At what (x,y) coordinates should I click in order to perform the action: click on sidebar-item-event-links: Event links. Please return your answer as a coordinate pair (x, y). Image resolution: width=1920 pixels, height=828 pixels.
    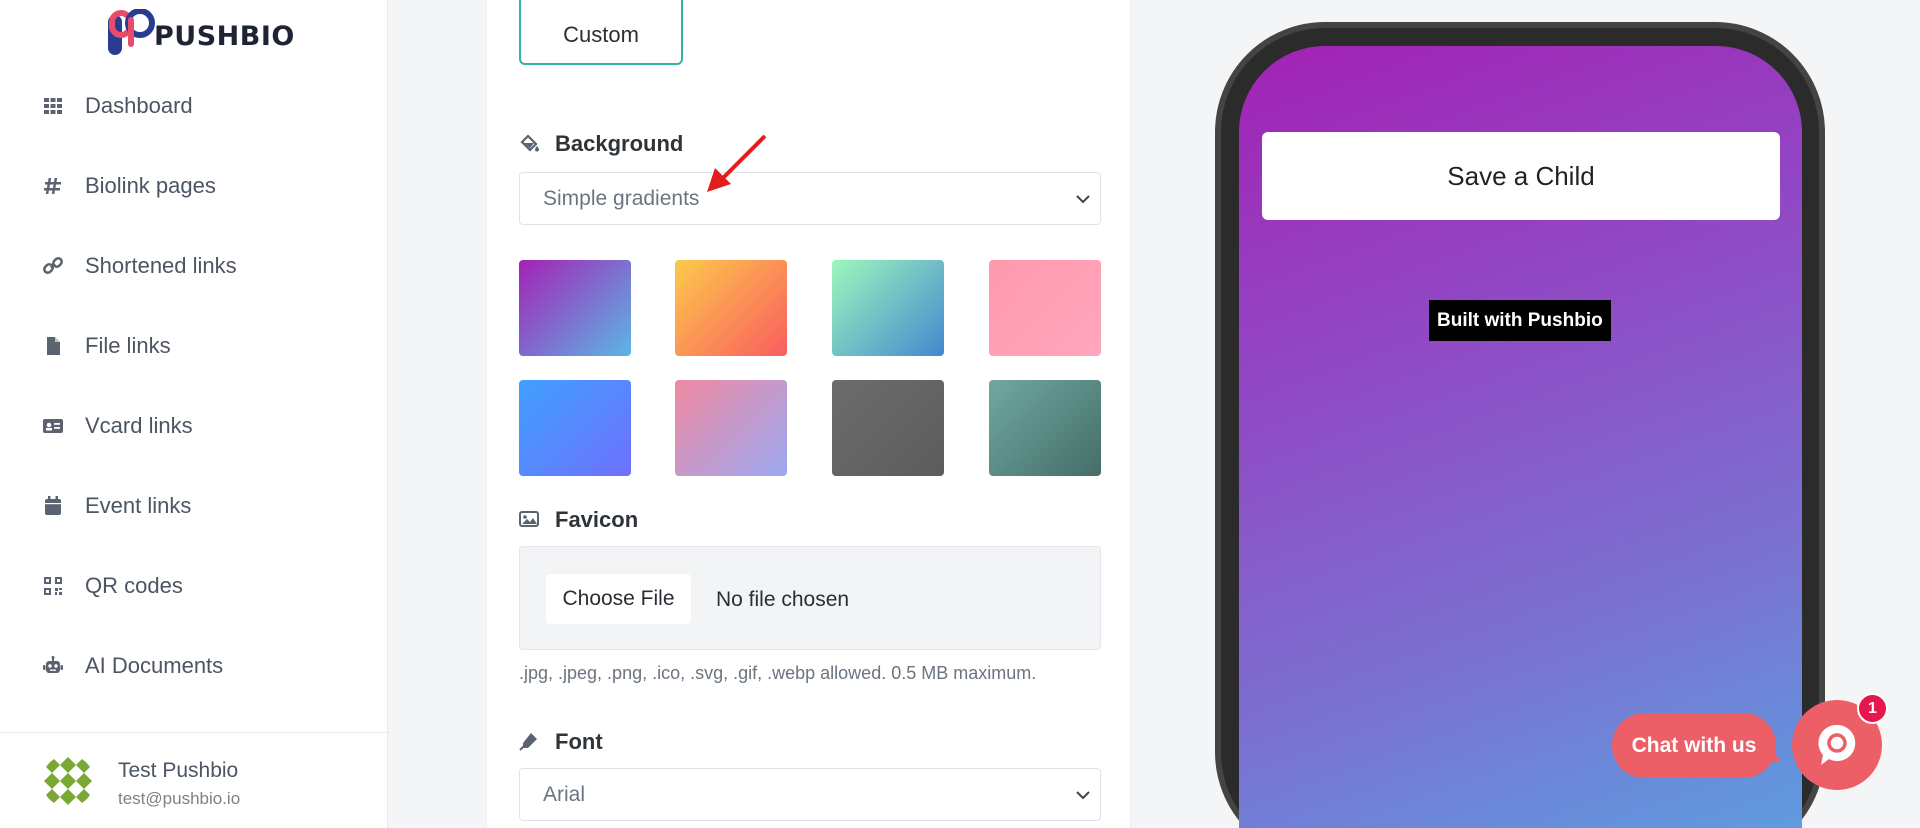
    Looking at the image, I should click on (194, 506).